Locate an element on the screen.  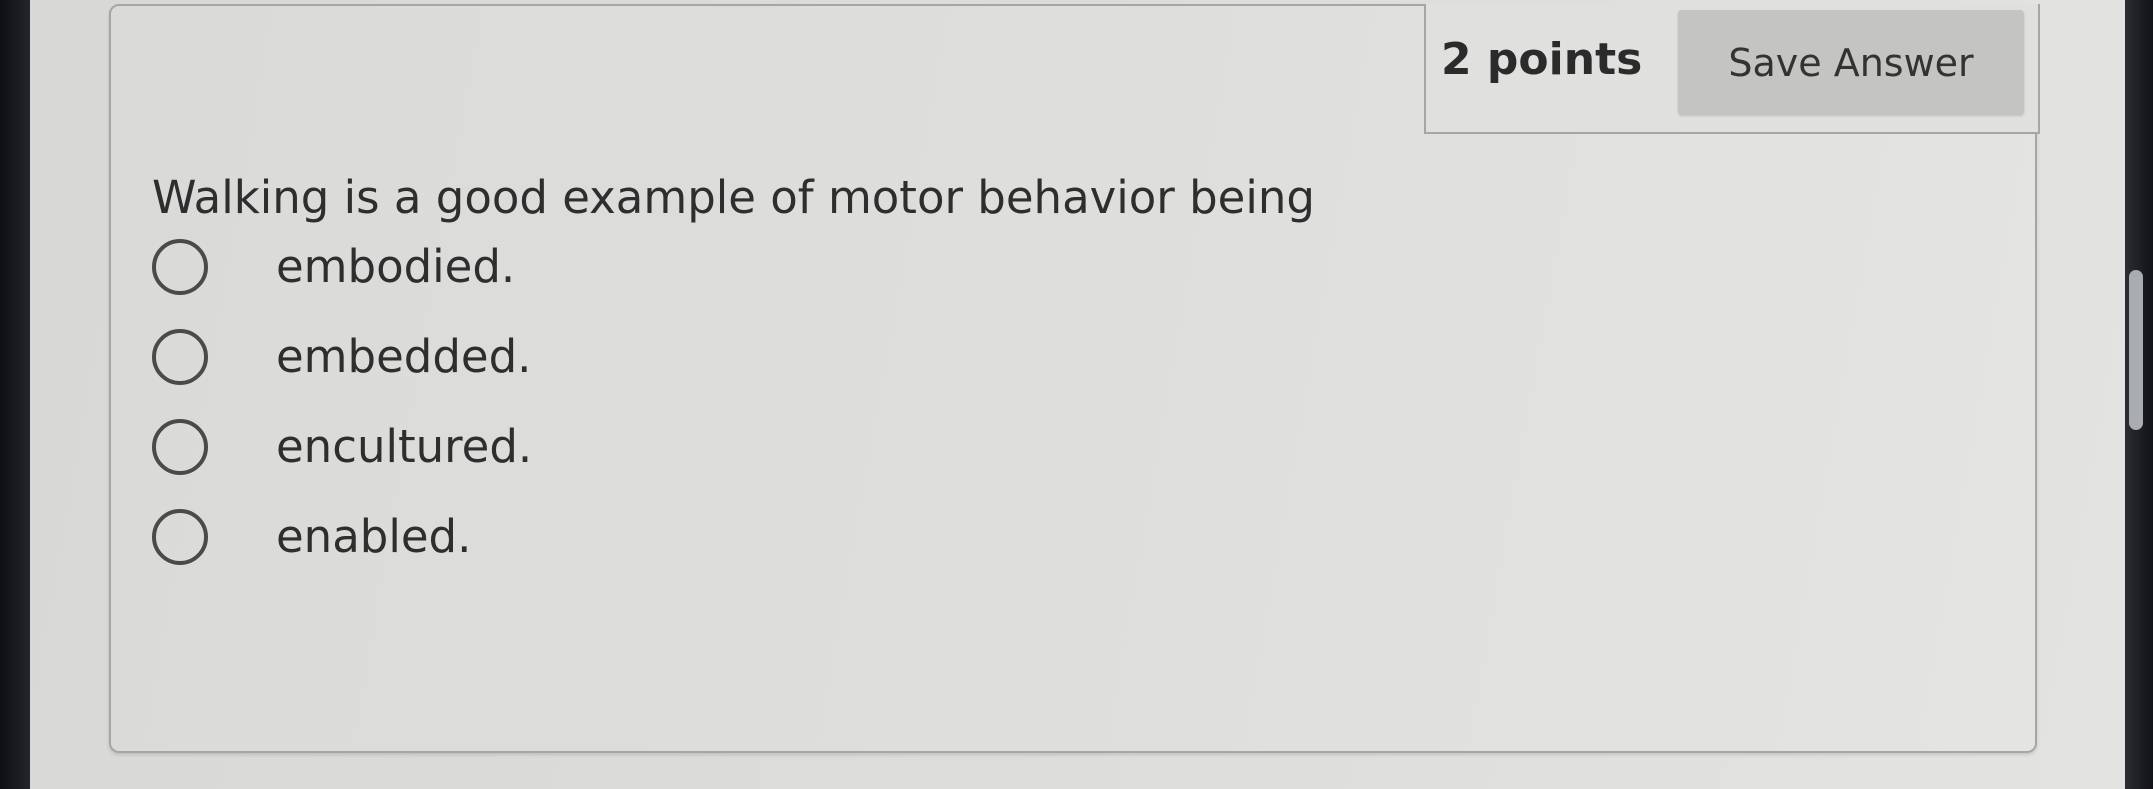
answer-option-label: enabled. is located at coordinates (374, 536).